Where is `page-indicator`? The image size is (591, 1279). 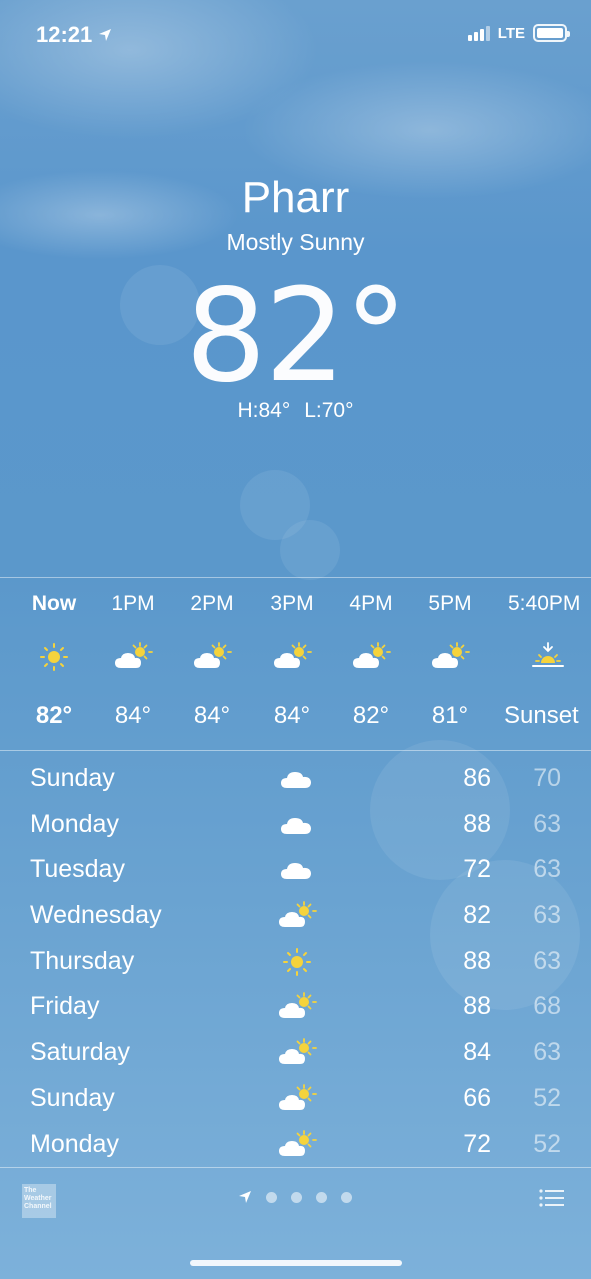
page-indicator is located at coordinates (295, 1197).